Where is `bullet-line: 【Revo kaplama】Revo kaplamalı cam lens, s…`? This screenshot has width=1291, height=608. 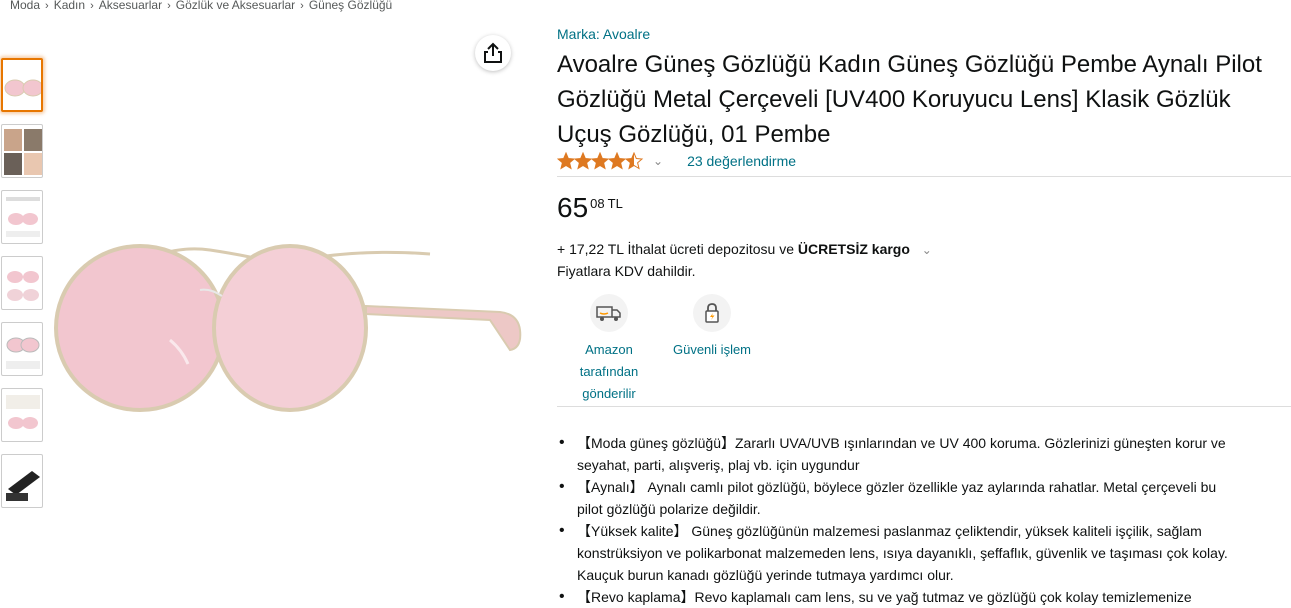
bullet-line: 【Revo kaplama】Revo kaplamalı cam lens, s… is located at coordinates (884, 597).